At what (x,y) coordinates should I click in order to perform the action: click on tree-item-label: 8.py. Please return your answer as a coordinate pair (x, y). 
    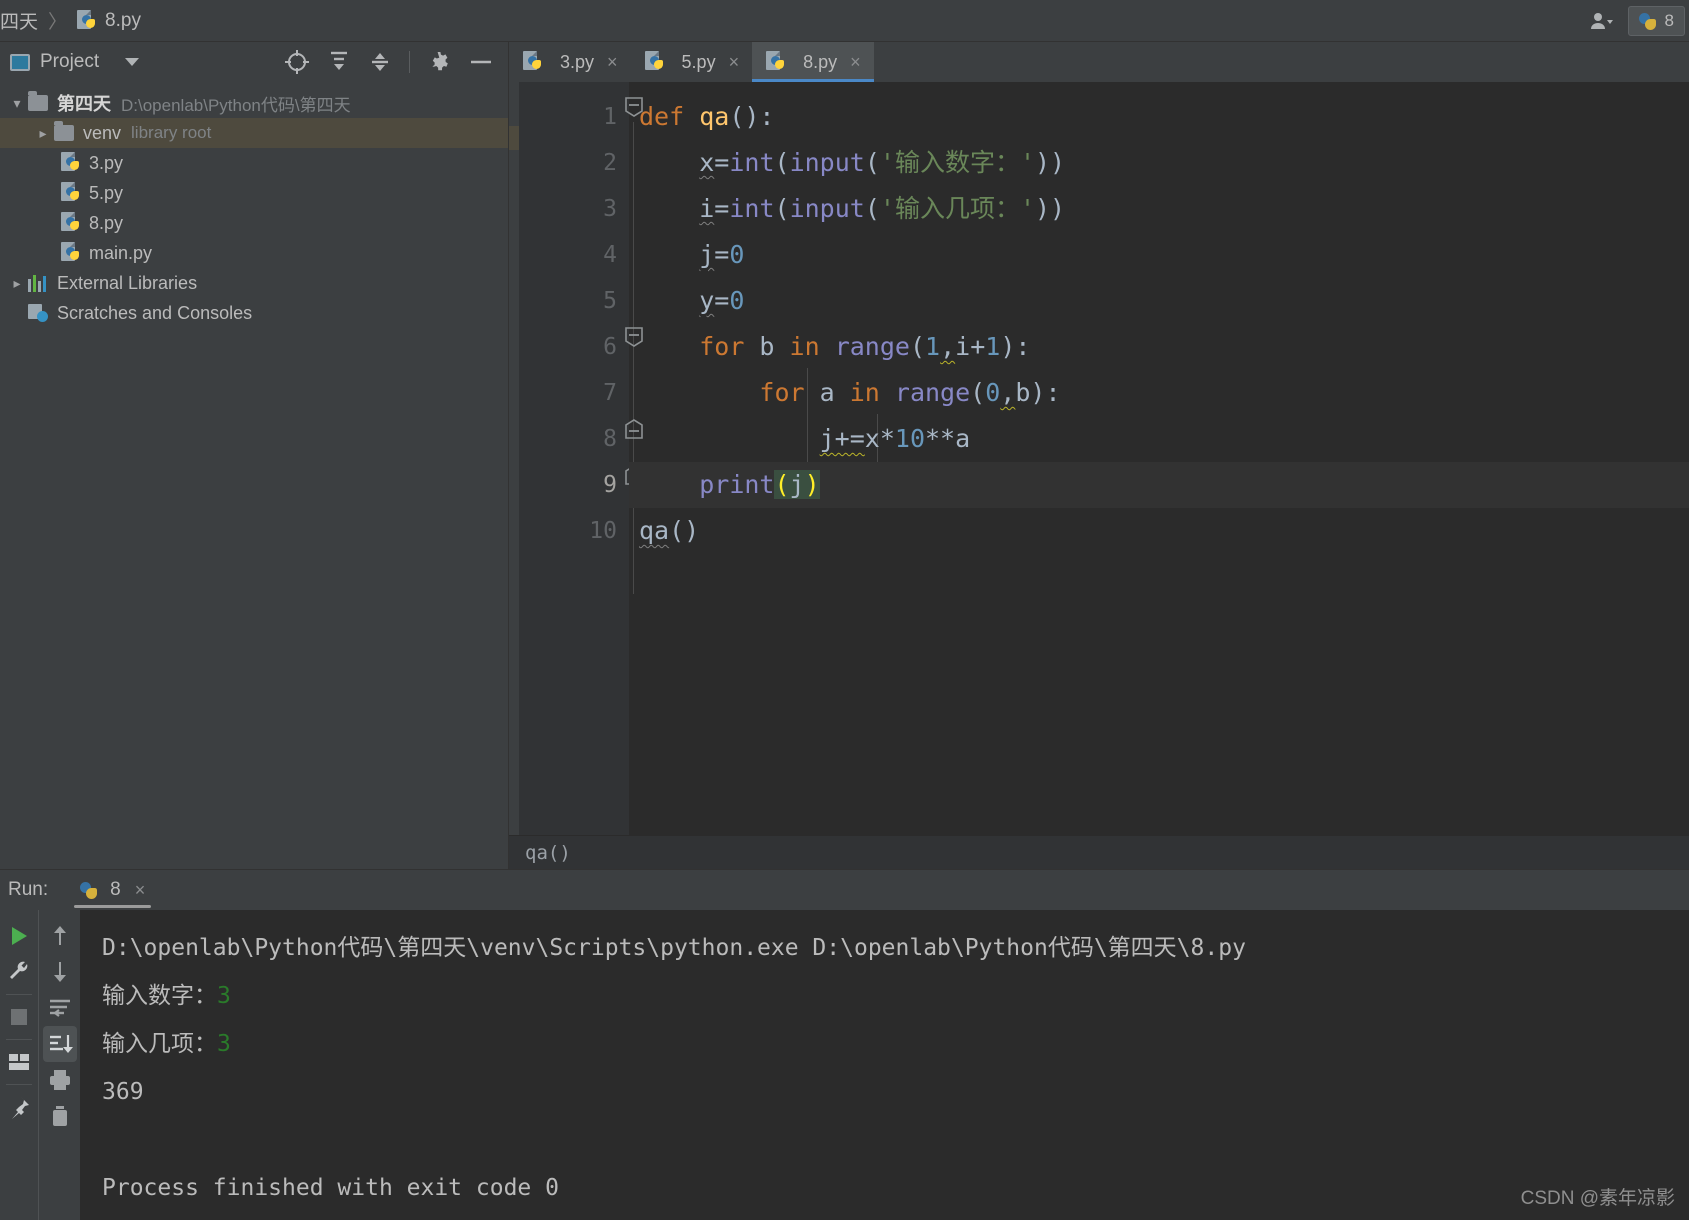
    Looking at the image, I should click on (106, 222).